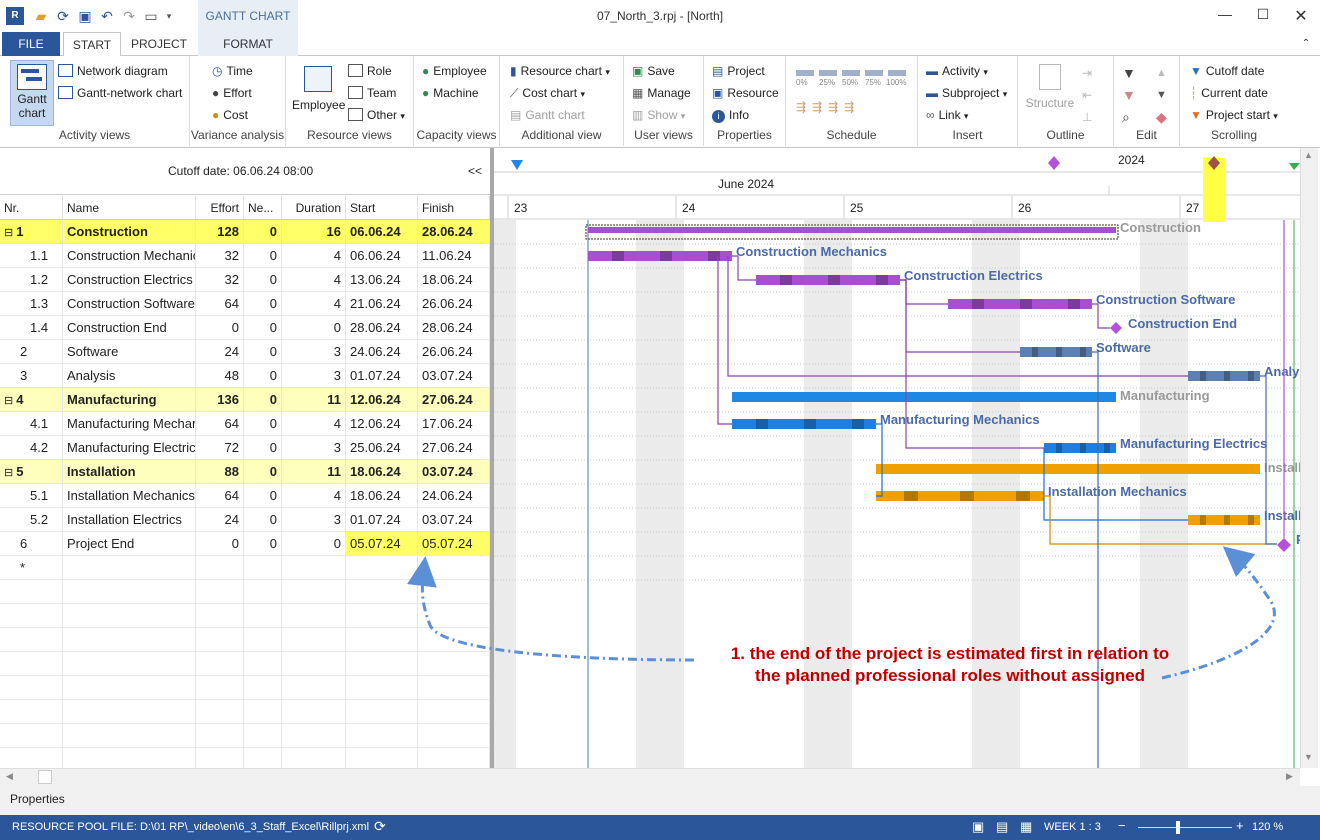 The height and width of the screenshot is (840, 1320). What do you see at coordinates (661, 93) in the screenshot?
I see `manage-views-button: ▦ Manage` at bounding box center [661, 93].